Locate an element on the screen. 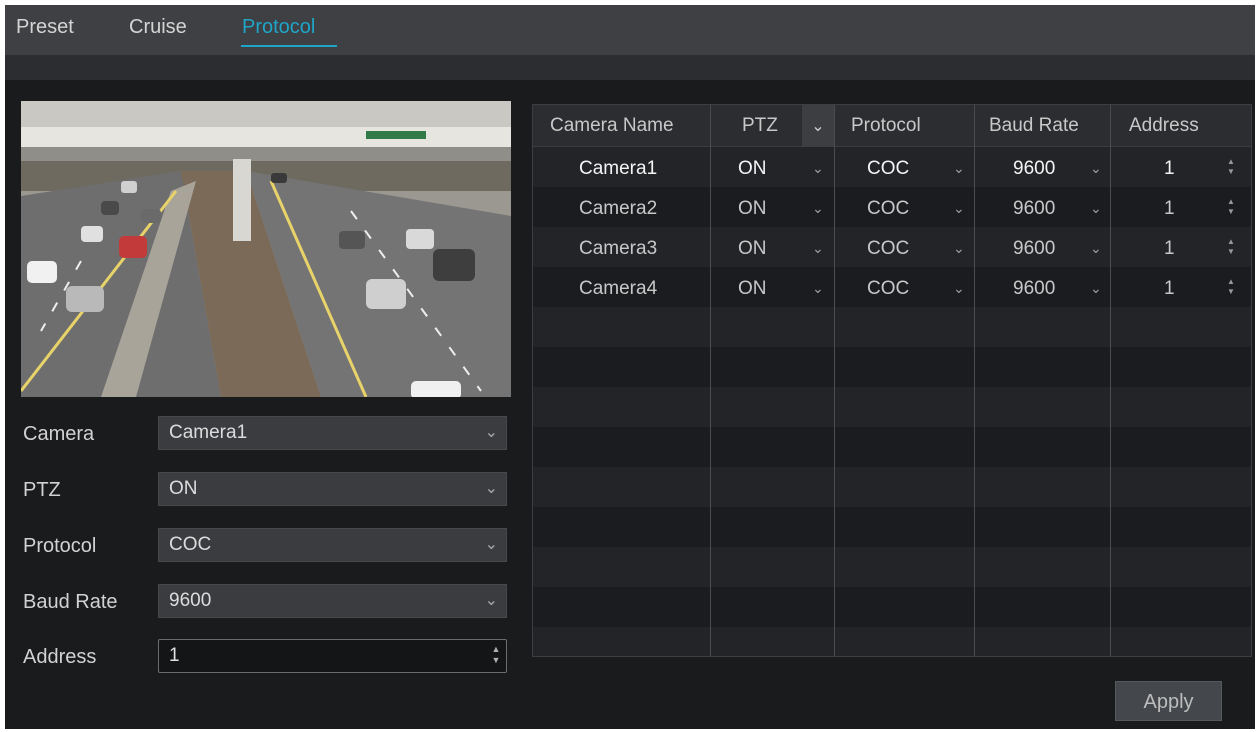  apply-button: Apply is located at coordinates (1168, 701).